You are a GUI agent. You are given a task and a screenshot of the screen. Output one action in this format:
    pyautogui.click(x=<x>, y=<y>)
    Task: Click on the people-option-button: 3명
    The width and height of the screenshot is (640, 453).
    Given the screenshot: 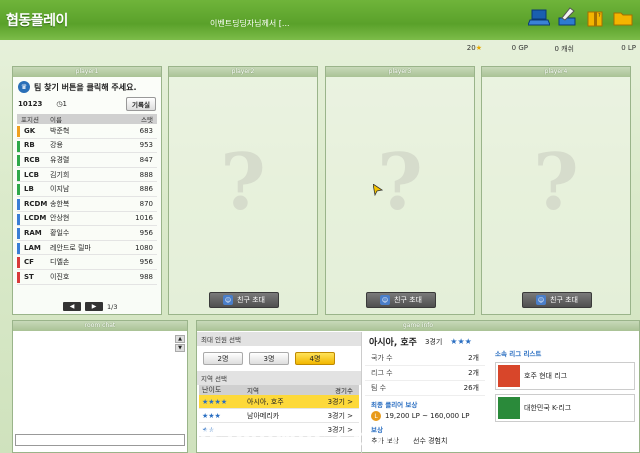 What is the action you would take?
    pyautogui.click(x=269, y=358)
    